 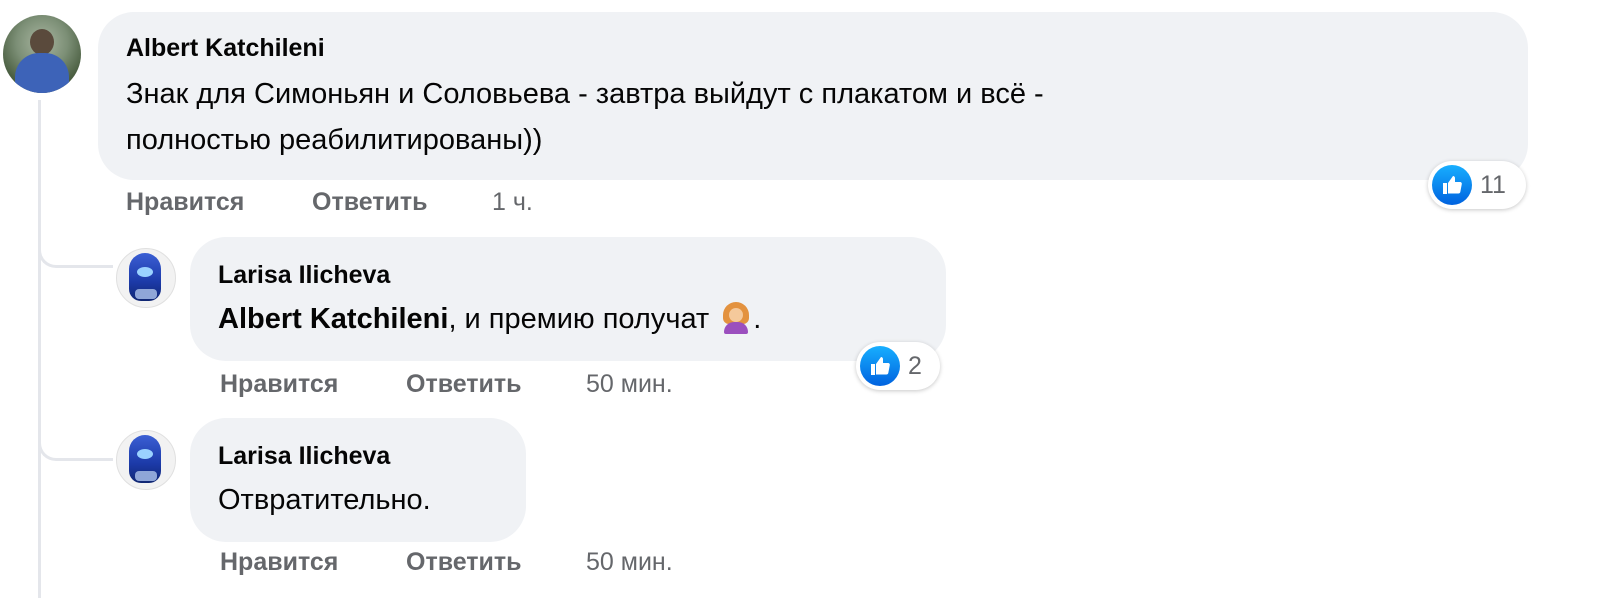 I want to click on reaction-count: 11, so click(x=1493, y=184).